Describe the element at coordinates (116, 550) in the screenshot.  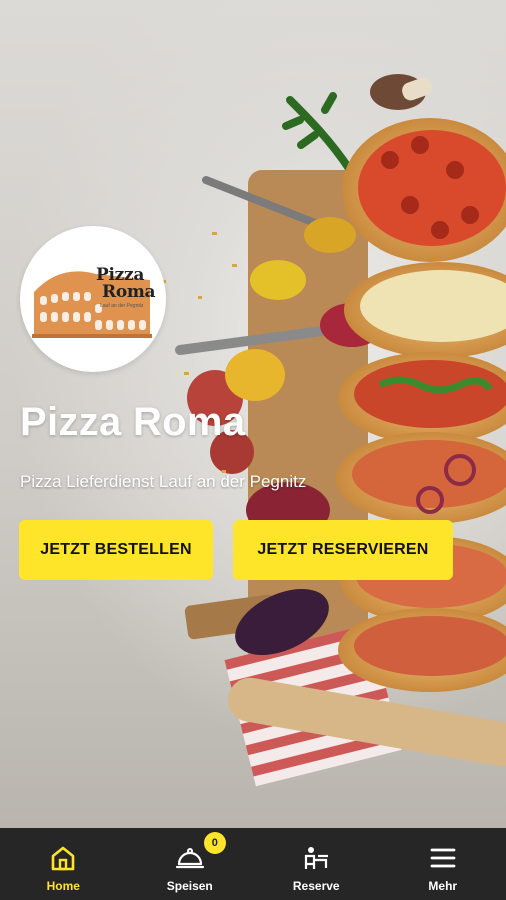
I see `order-now-button: JETZT BESTELLEN` at that location.